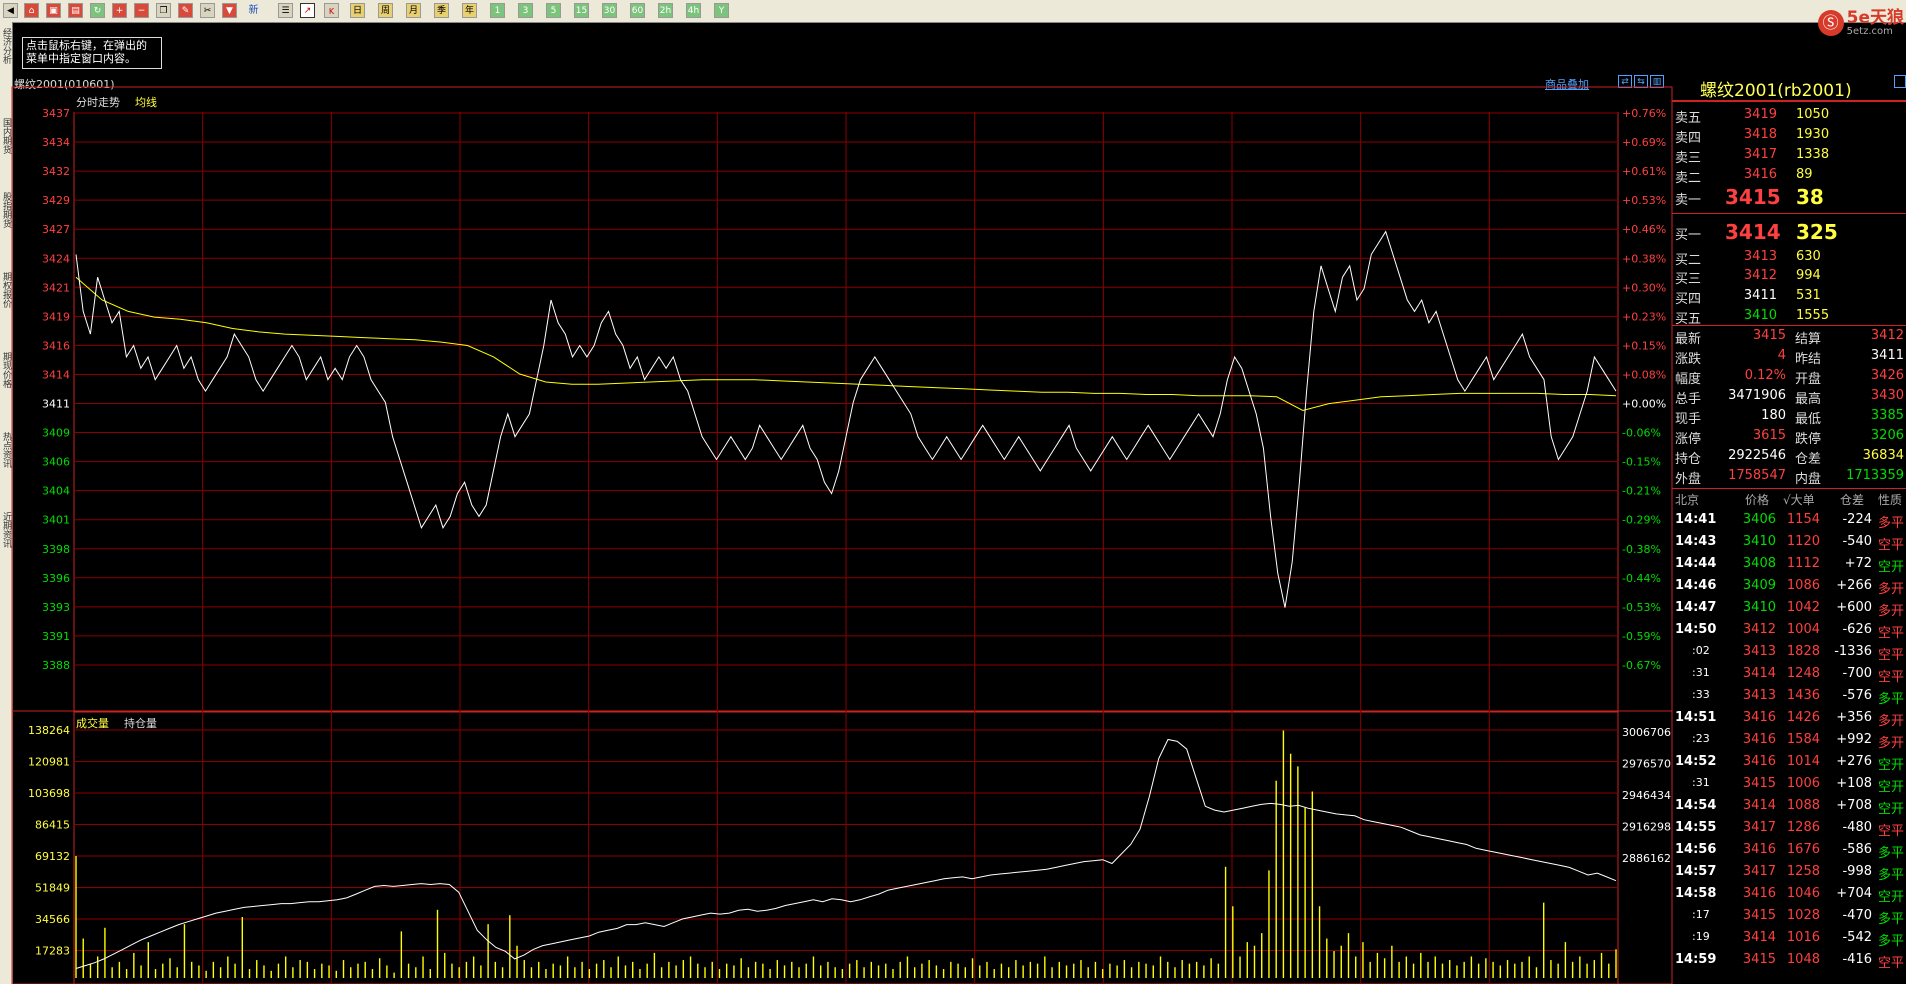  I want to click on pct-tick-label: +0.61%, so click(1644, 171).